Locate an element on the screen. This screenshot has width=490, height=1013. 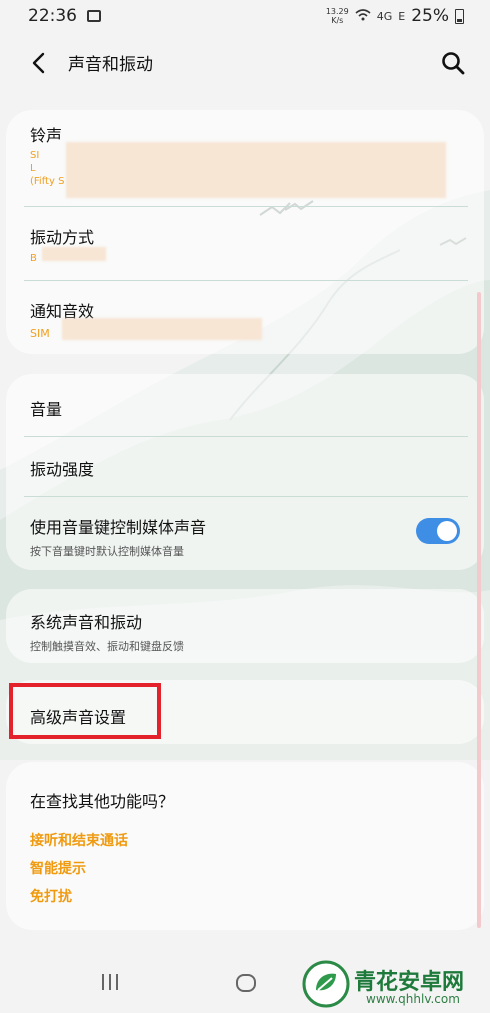
vibration-intensity-item: 振动强度 is located at coordinates (249, 468).